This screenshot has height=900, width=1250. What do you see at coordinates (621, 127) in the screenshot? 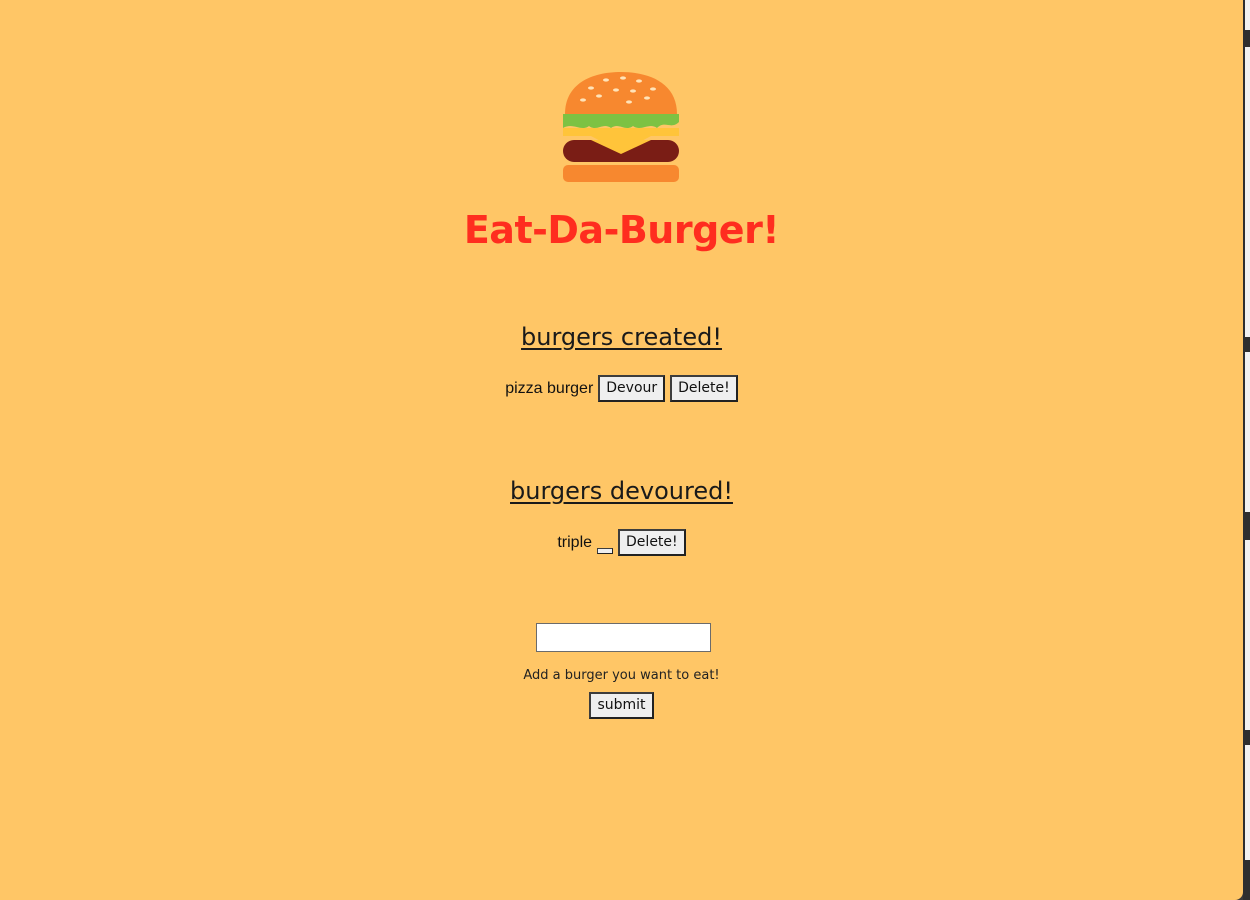
I see `burger-icon` at bounding box center [621, 127].